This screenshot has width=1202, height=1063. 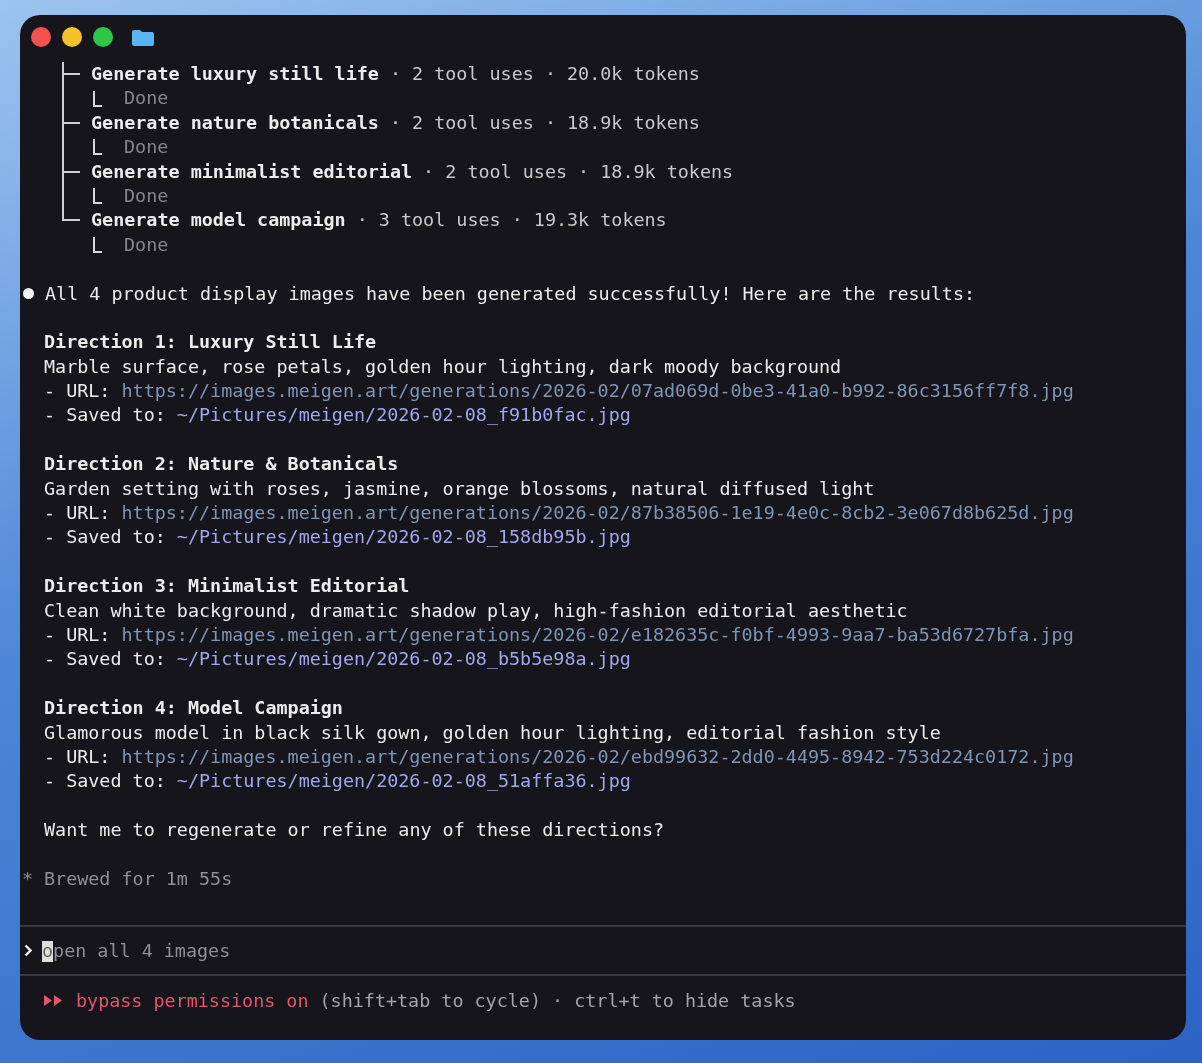 What do you see at coordinates (221, 464) in the screenshot?
I see `direction-title: Direction 2: Nature & Botanicals` at bounding box center [221, 464].